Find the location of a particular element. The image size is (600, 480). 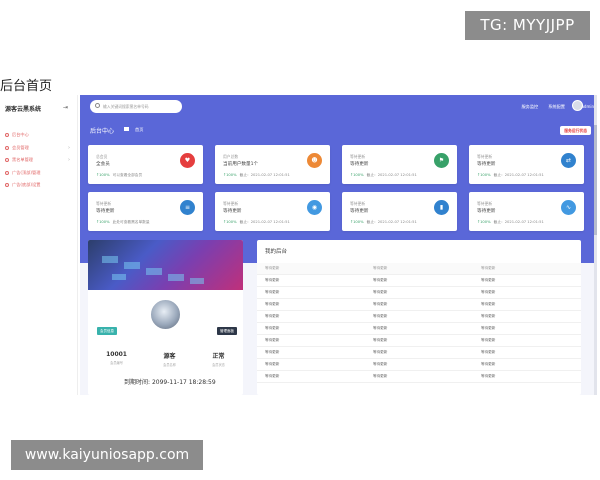

compass-icon: ◉ is located at coordinates (314, 207).